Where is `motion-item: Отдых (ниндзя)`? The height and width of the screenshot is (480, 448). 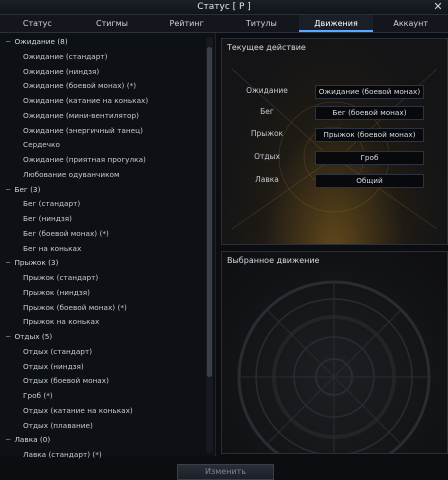
motion-item: Отдых (ниндзя) is located at coordinates (103, 367).